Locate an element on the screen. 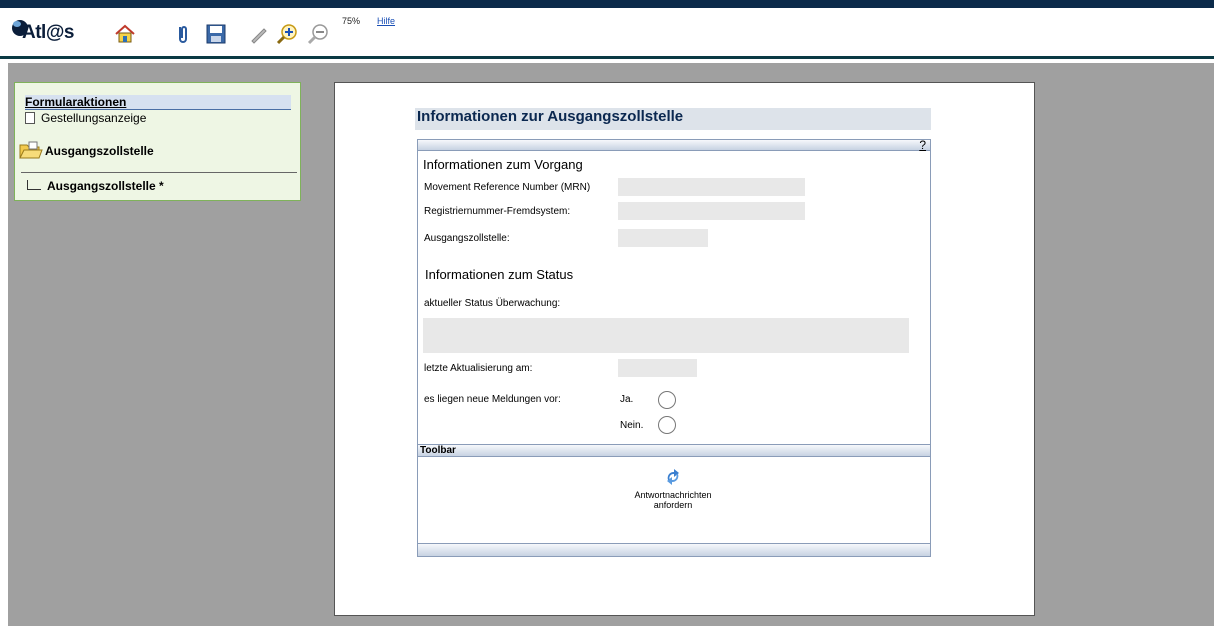  top-strip is located at coordinates (607, 4).